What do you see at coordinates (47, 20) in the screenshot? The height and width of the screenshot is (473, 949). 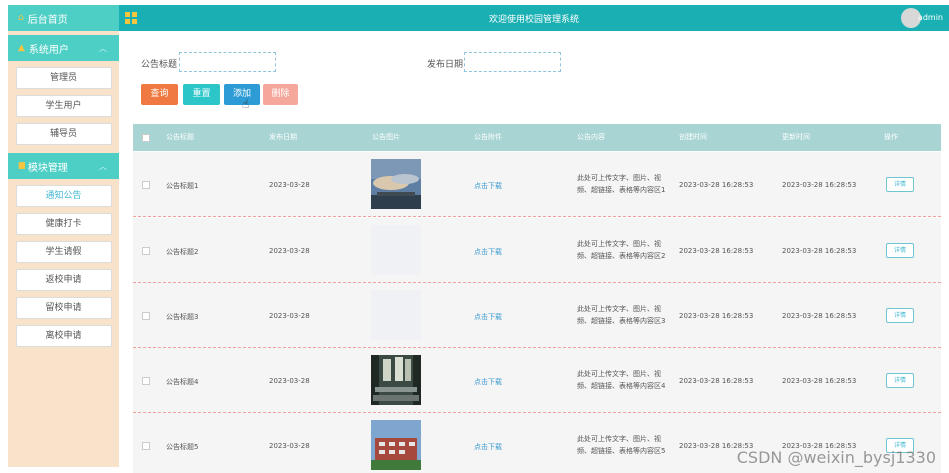 I see `sidebar-home-label: 后台首页` at bounding box center [47, 20].